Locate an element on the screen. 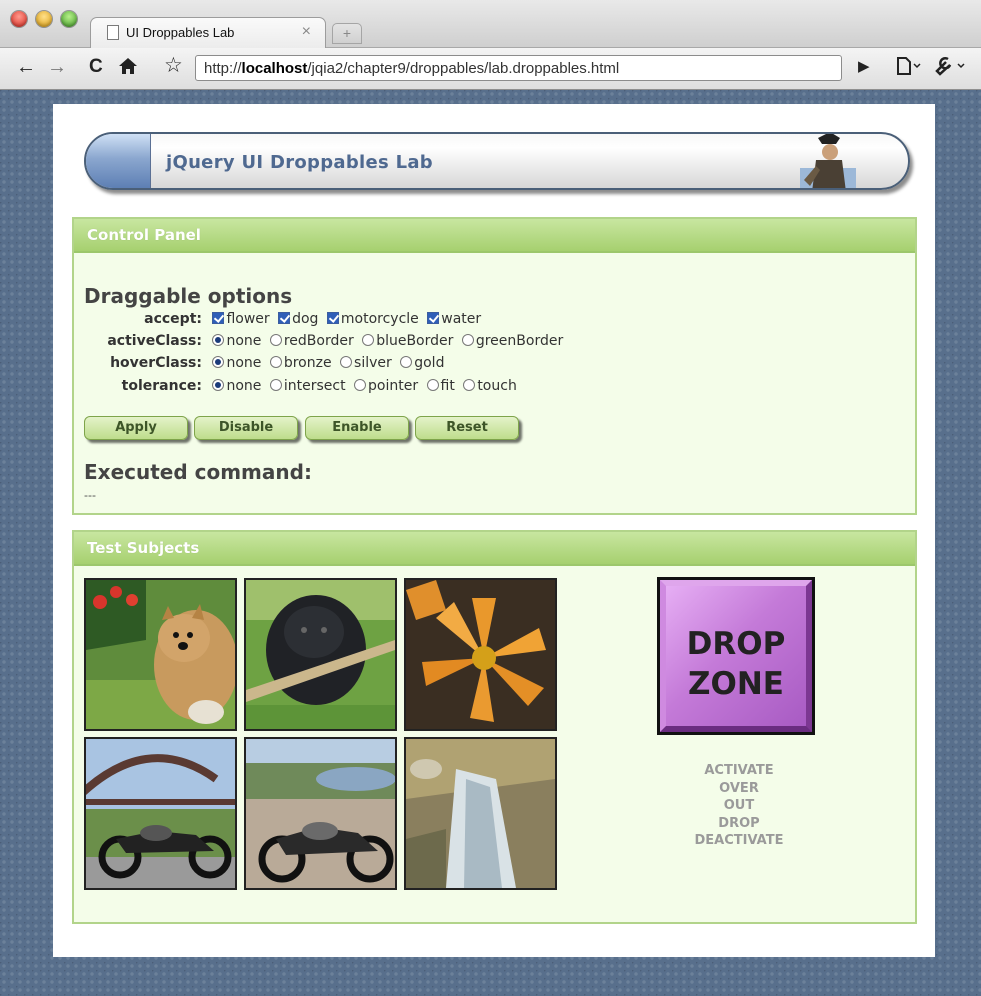 This screenshot has width=981, height=996. executed-command-heading: Executed command: is located at coordinates (198, 472).